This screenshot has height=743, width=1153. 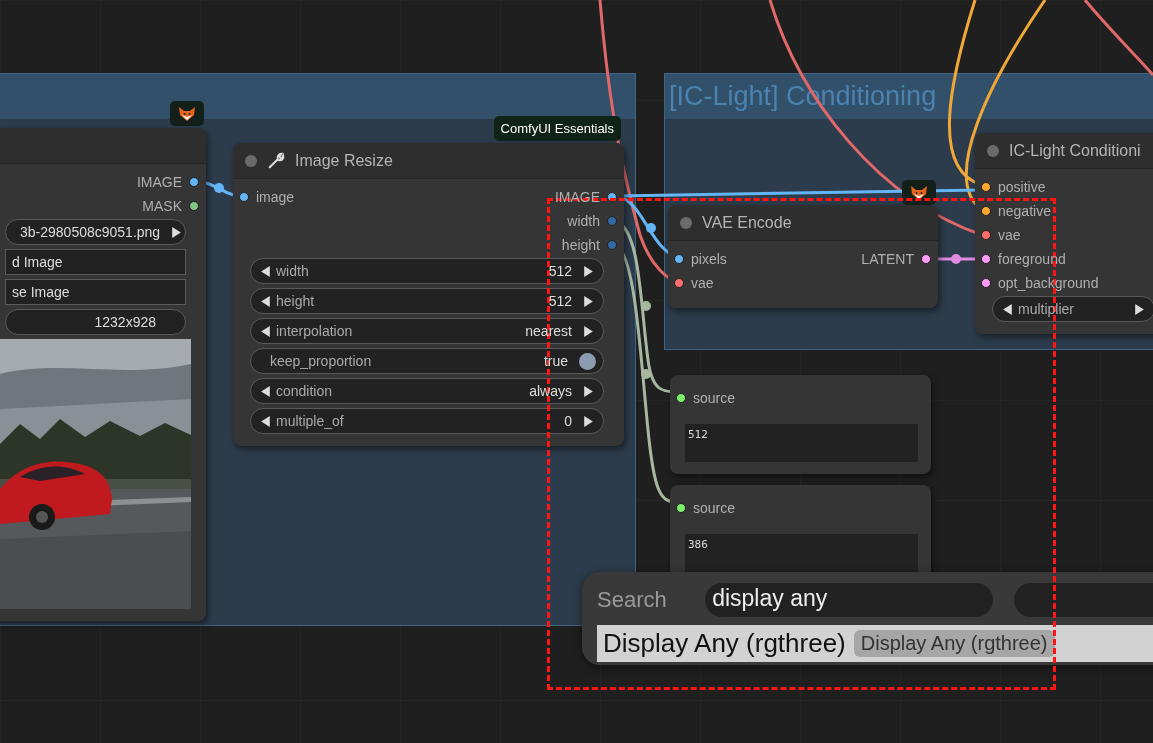 What do you see at coordinates (428, 161) in the screenshot?
I see `node-header: Image Resize` at bounding box center [428, 161].